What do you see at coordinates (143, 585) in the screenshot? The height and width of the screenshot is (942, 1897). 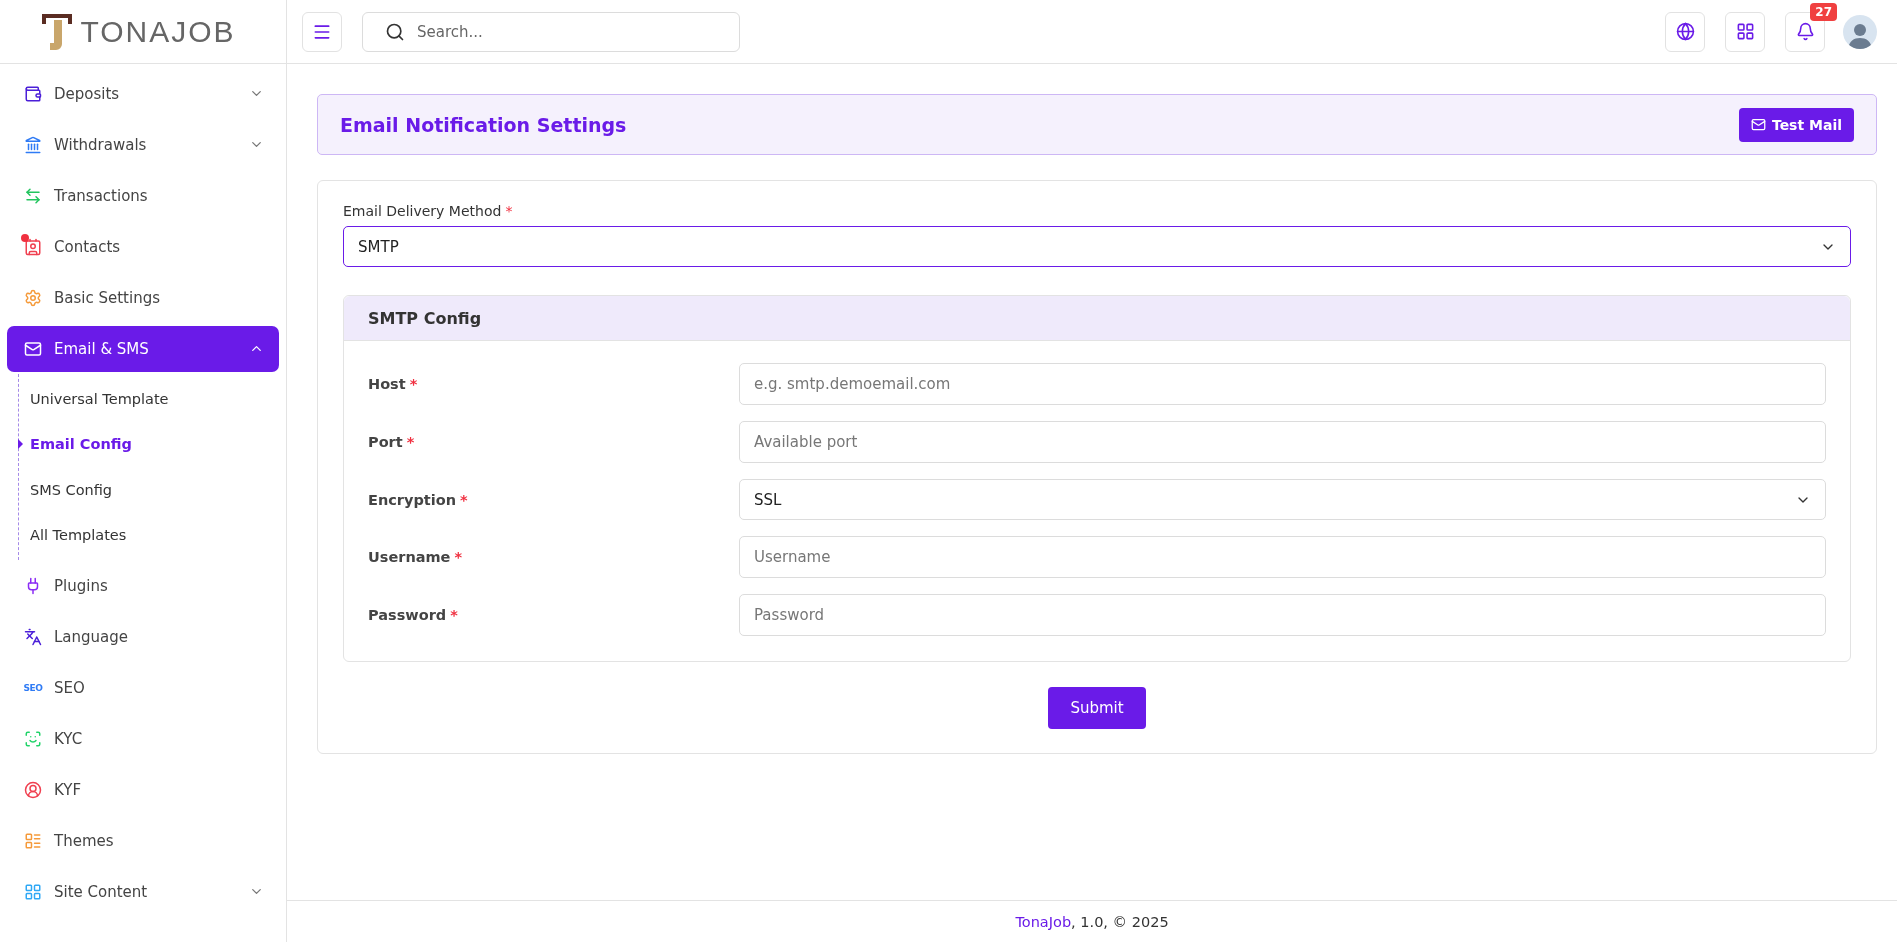 I see `sidebar-item: Plugins` at bounding box center [143, 585].